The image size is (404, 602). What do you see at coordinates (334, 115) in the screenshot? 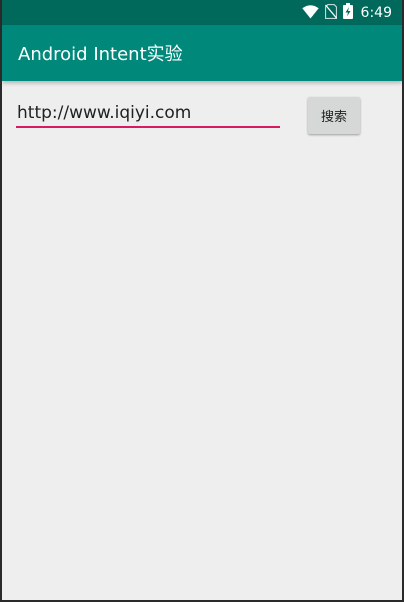
I see `search-button: 搜索` at bounding box center [334, 115].